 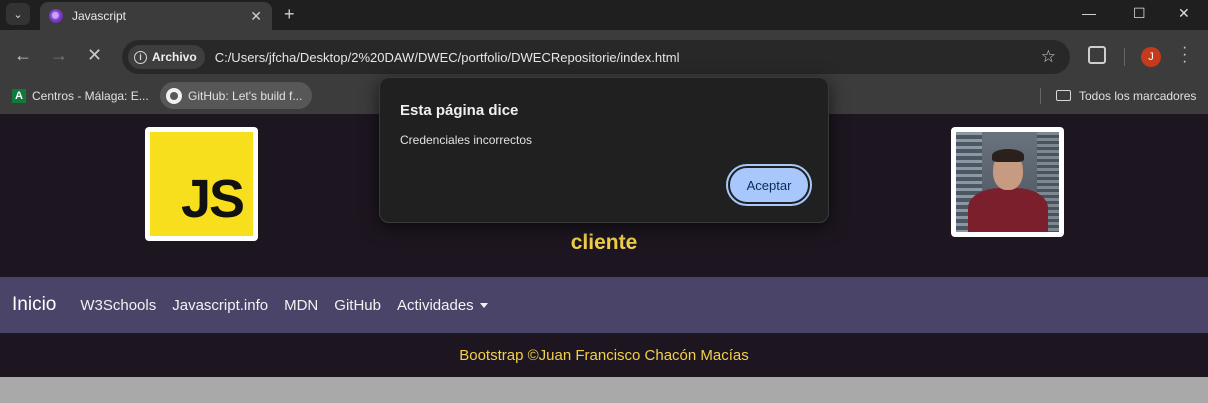 I want to click on github-icon, so click(x=174, y=95).